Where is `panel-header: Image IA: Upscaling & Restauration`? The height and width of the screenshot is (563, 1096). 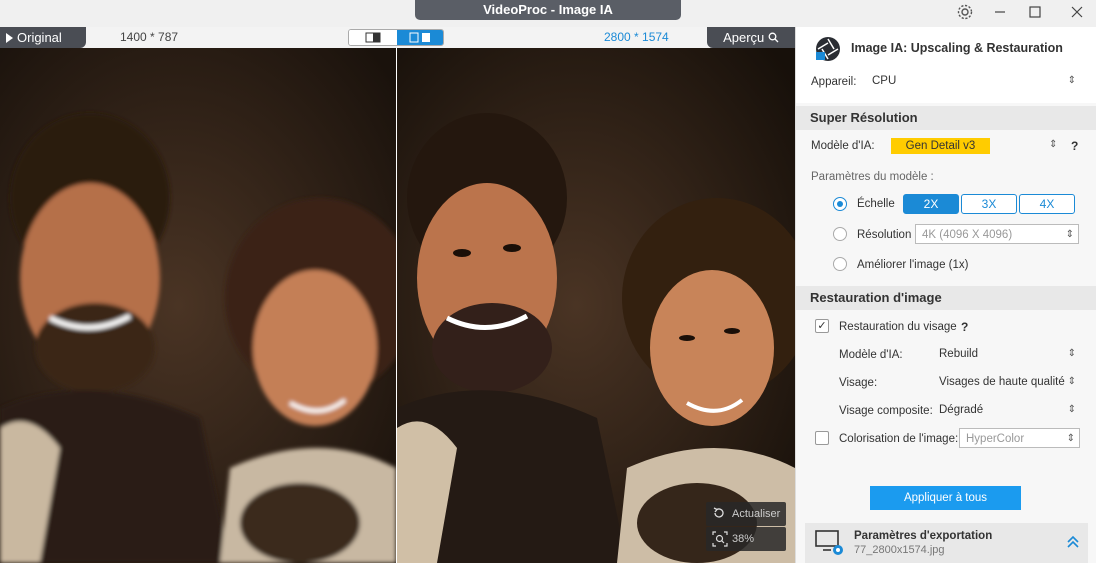 panel-header: Image IA: Upscaling & Restauration is located at coordinates (946, 65).